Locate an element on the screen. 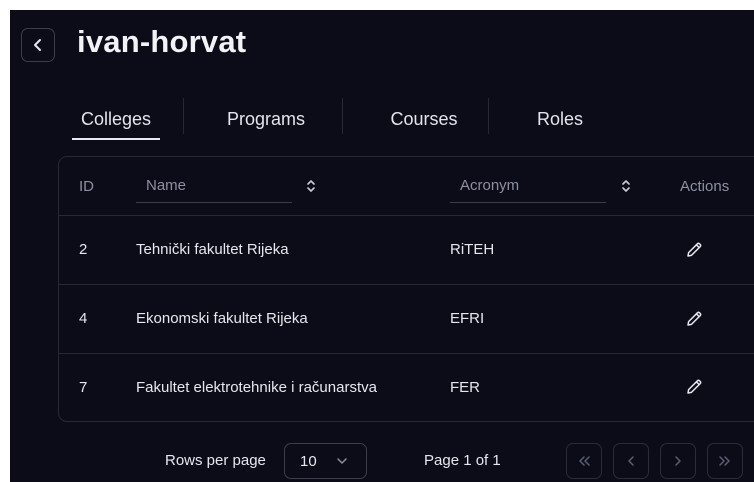 This screenshot has height=482, width=754. name-filter-field: Name is located at coordinates (214, 186).